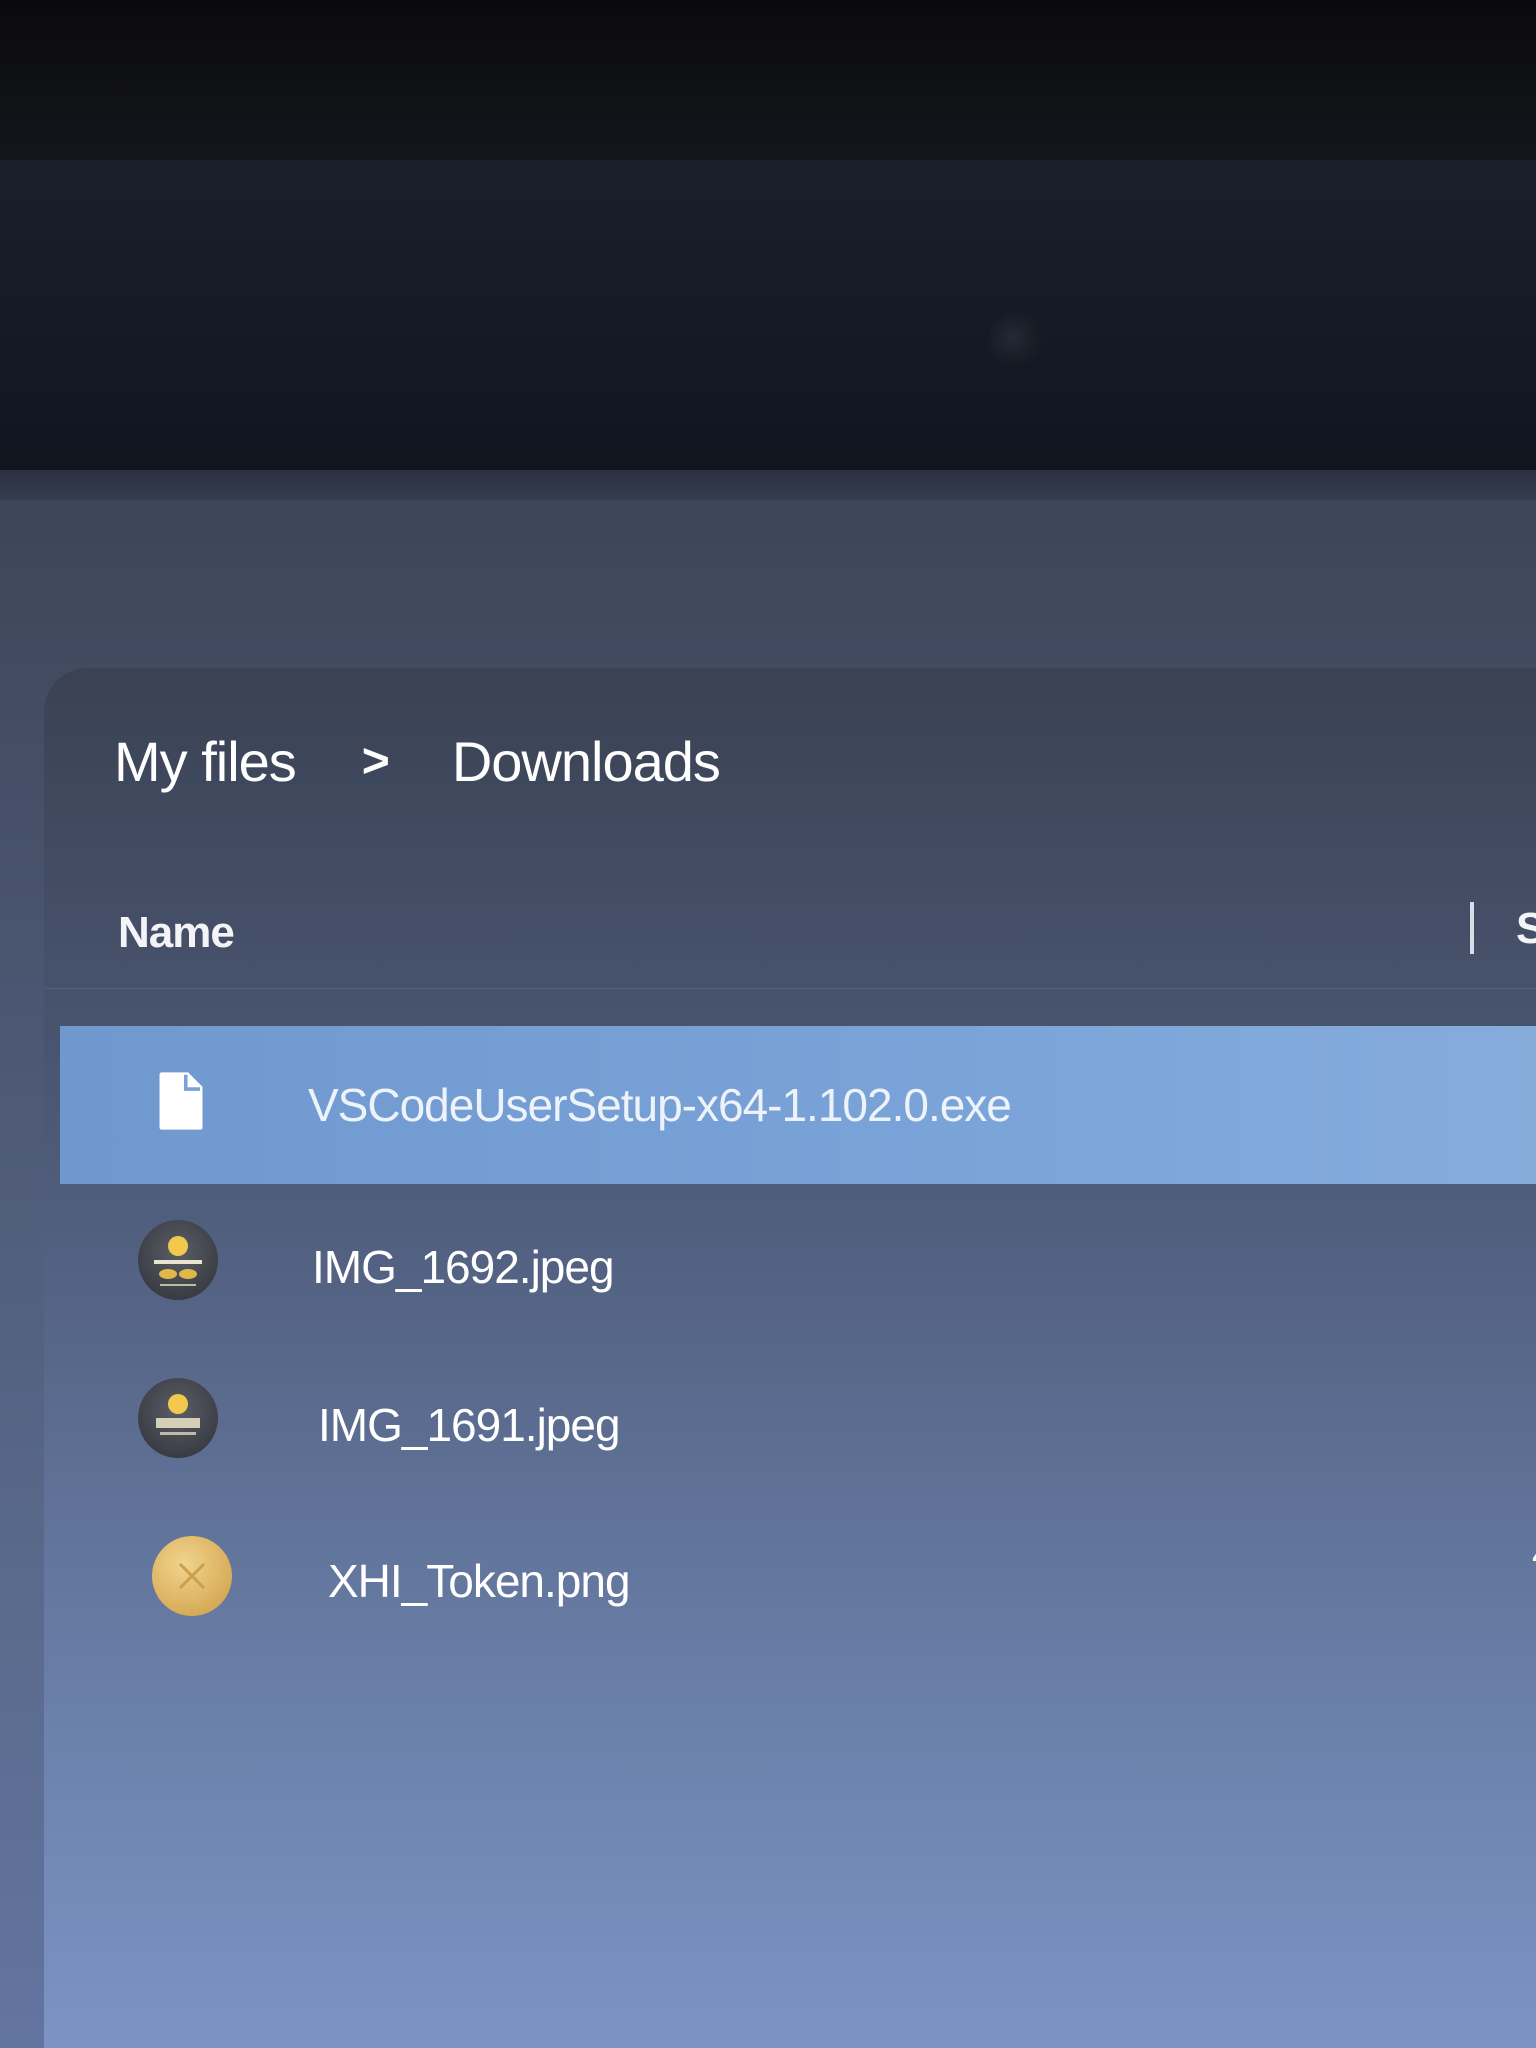 The height and width of the screenshot is (2048, 1536). What do you see at coordinates (586, 761) in the screenshot?
I see `breadcrumb-downloads: Downloads` at bounding box center [586, 761].